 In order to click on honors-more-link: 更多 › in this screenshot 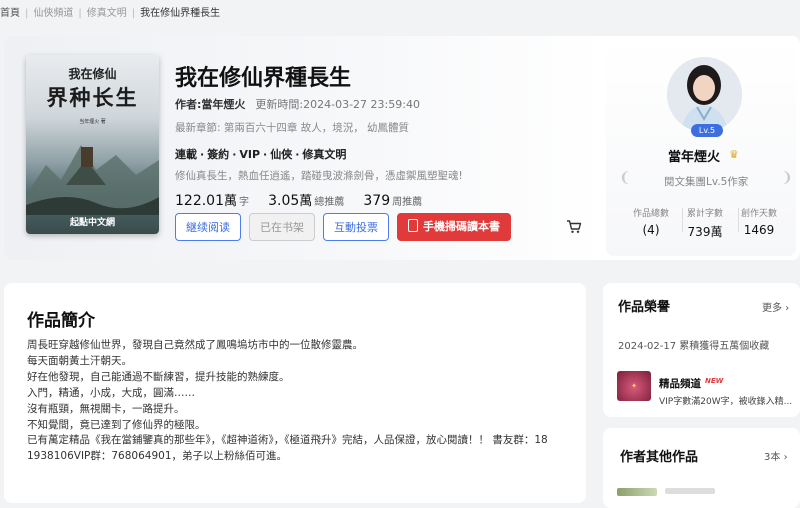, I will do `click(775, 306)`.